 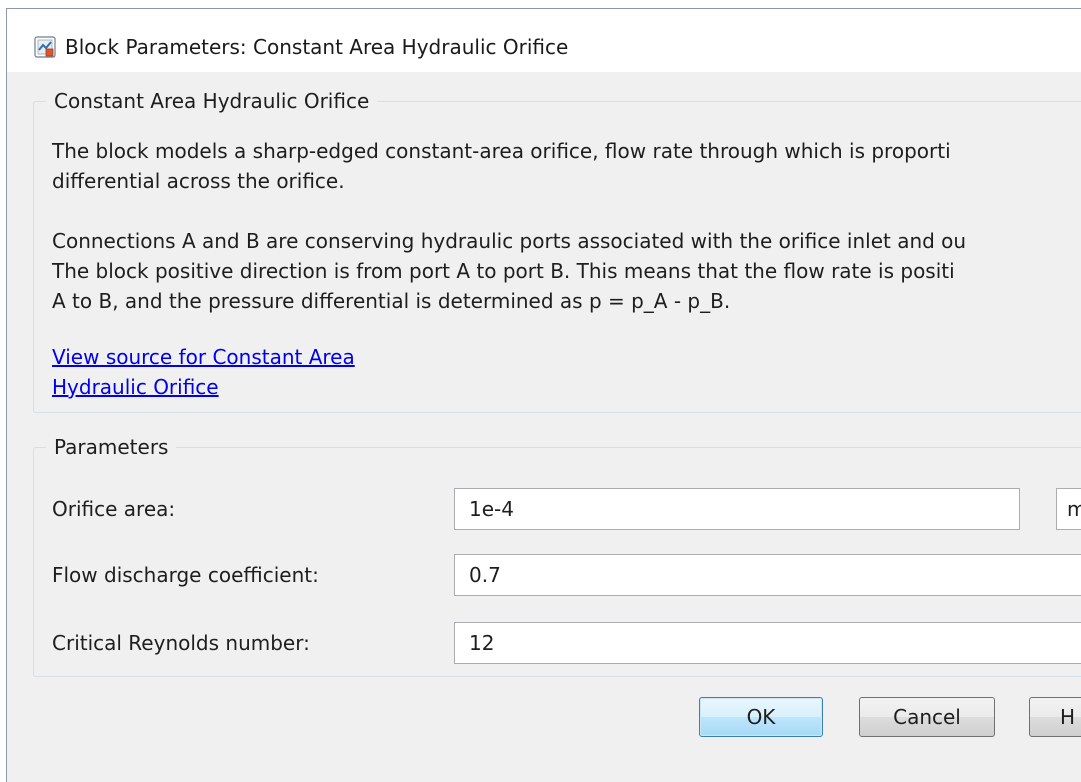 I want to click on view-source-link-line-2: Hydraulic Orifice, so click(x=135, y=387).